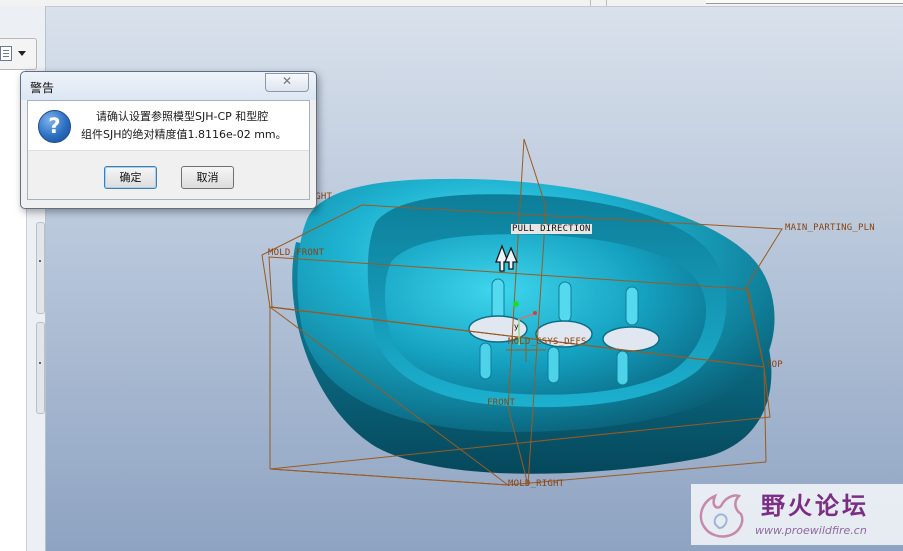  I want to click on drain-hole, so click(631, 339).